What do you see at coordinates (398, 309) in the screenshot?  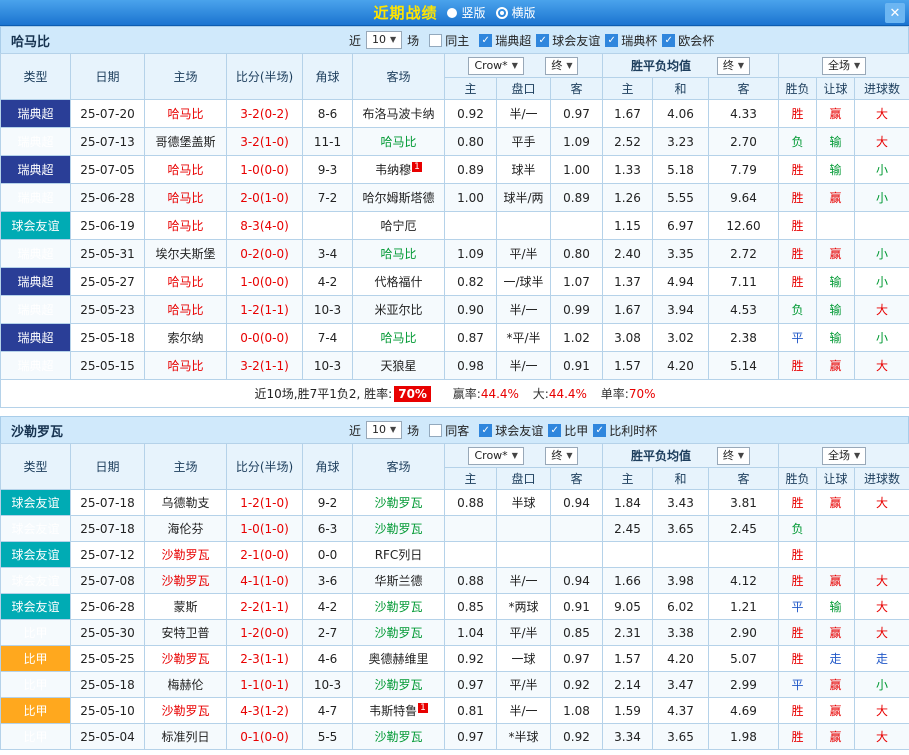 I see `away-team-cell: 米亚尔比` at bounding box center [398, 309].